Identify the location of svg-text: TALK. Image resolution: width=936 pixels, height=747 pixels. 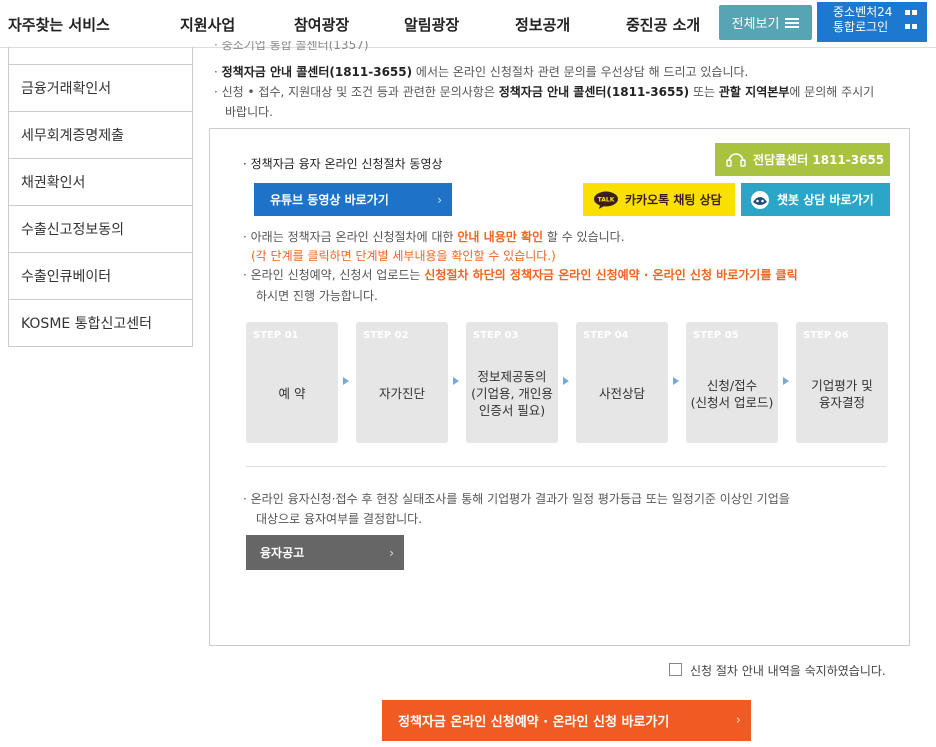
(606, 199).